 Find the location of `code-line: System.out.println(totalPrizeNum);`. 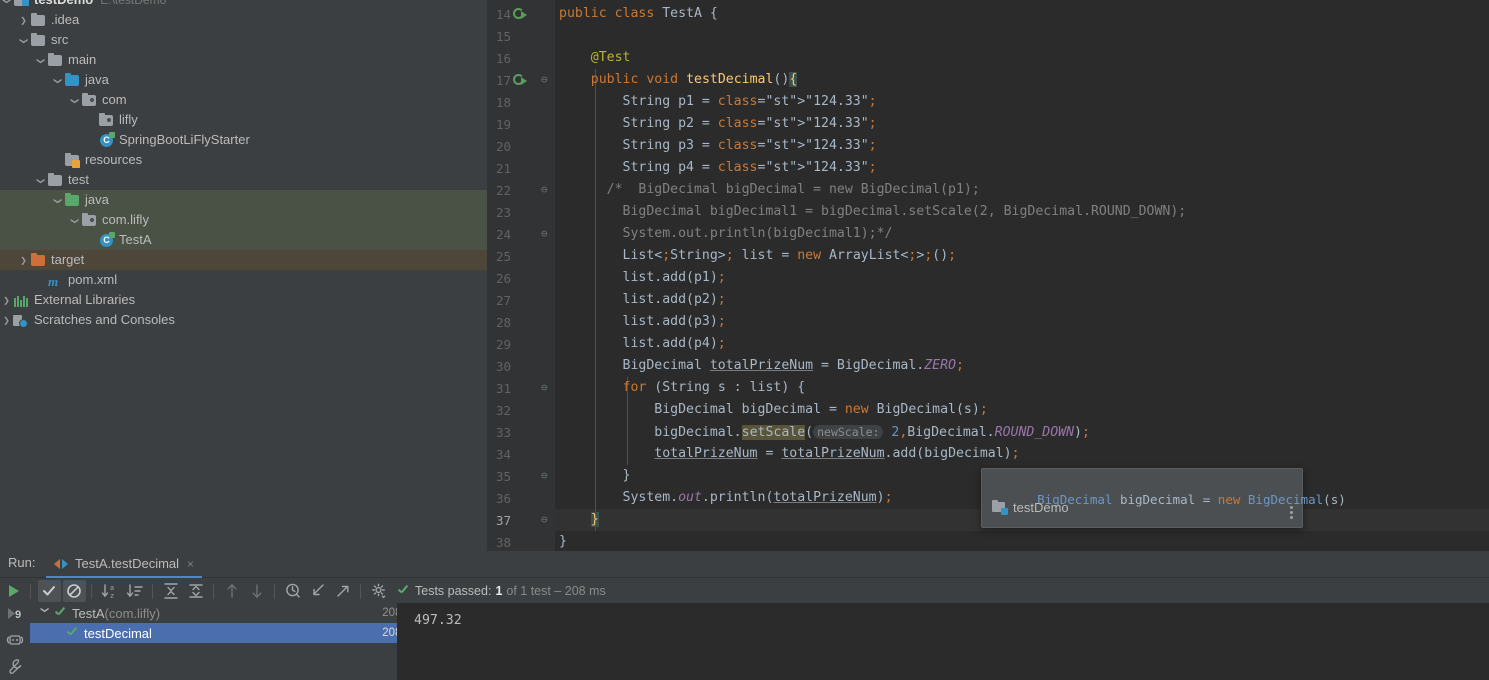

code-line: System.out.println(totalPrizeNum); is located at coordinates (726, 498).